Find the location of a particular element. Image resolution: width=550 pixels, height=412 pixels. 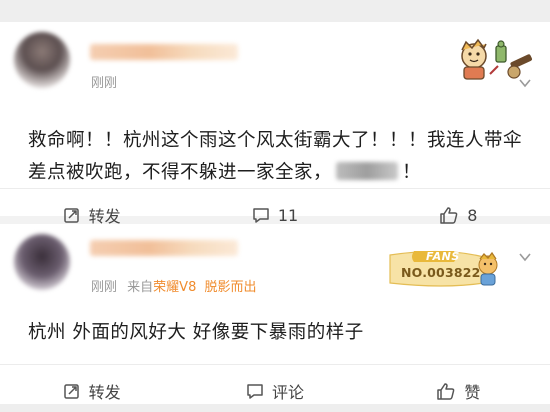

comment-count: 11 is located at coordinates (288, 215).